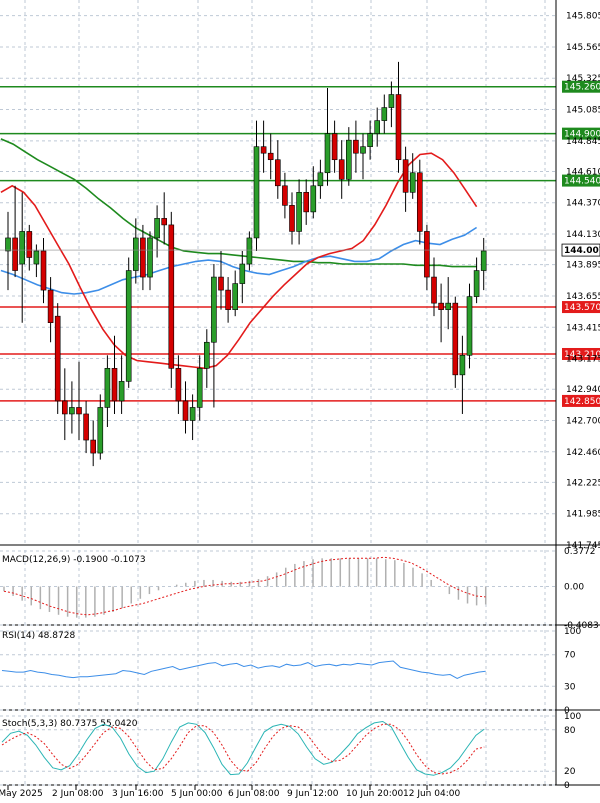  What do you see at coordinates (254, 794) in the screenshot?
I see `time-label: 6 Jun 08:00` at bounding box center [254, 794].